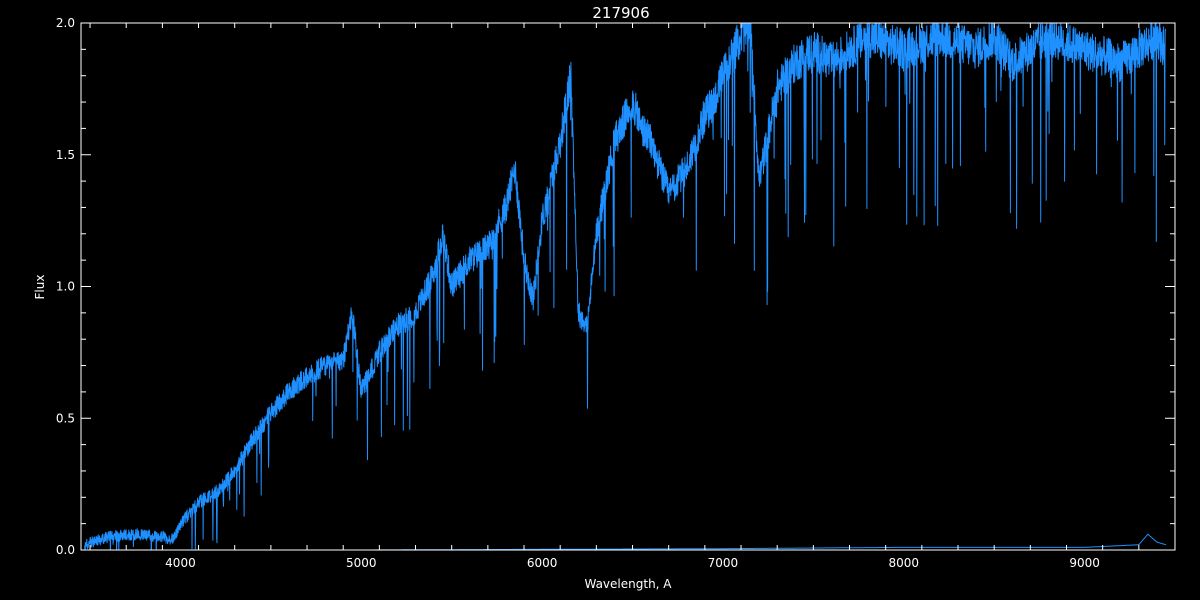 Image resolution: width=1200 pixels, height=600 pixels. Describe the element at coordinates (65, 287) in the screenshot. I see `y-tick-label: 1.0` at that location.